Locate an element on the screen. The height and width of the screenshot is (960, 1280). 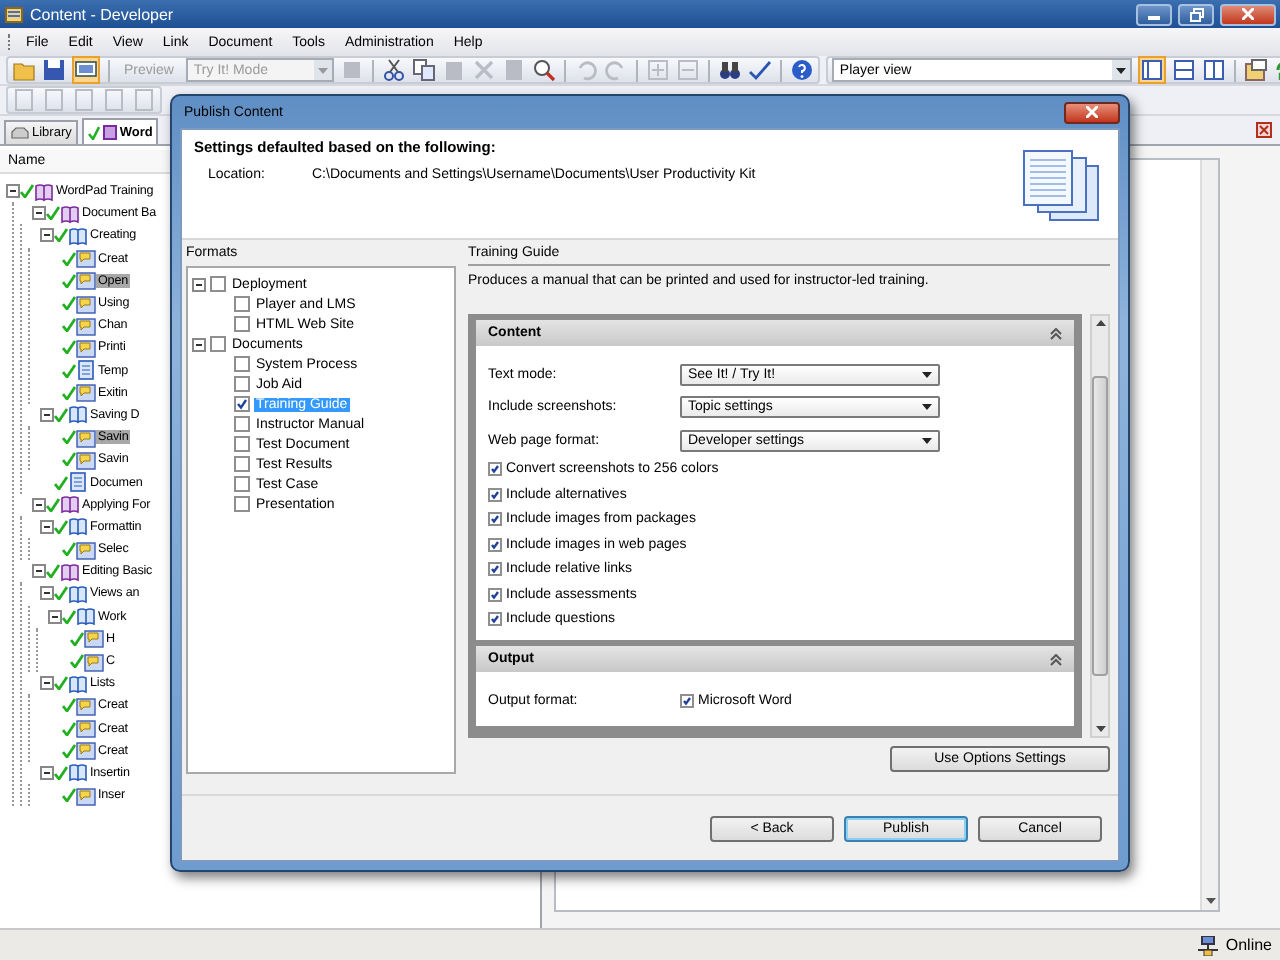
save-icon is located at coordinates (54, 70).